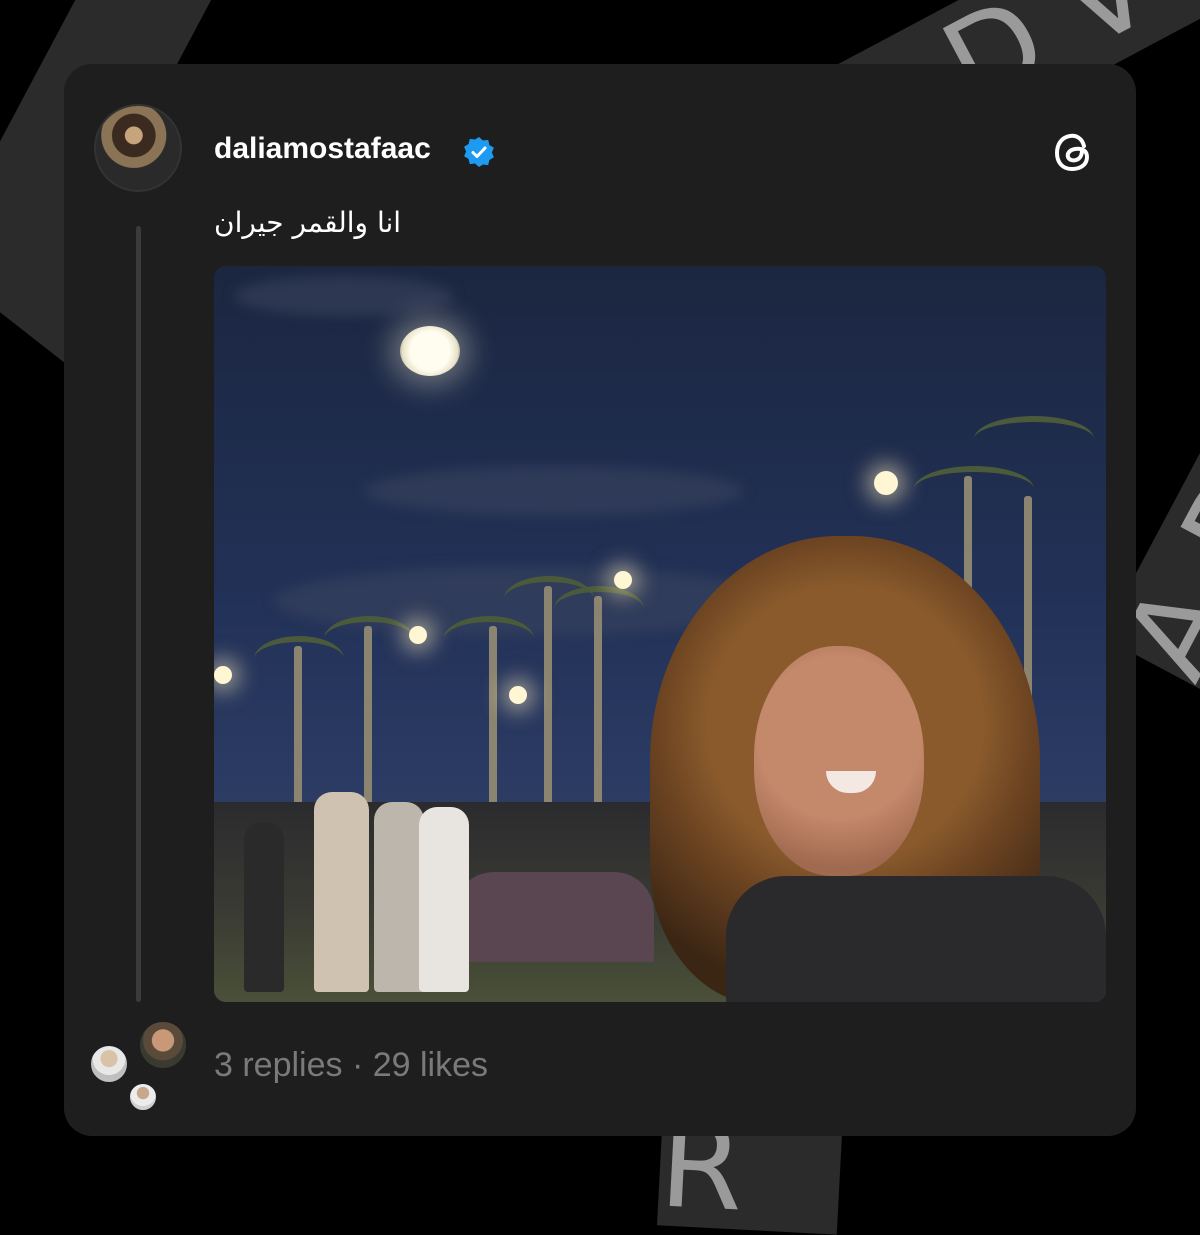 The height and width of the screenshot is (1235, 1200). What do you see at coordinates (308, 222) in the screenshot?
I see `post-caption: انا والقمر جيران` at bounding box center [308, 222].